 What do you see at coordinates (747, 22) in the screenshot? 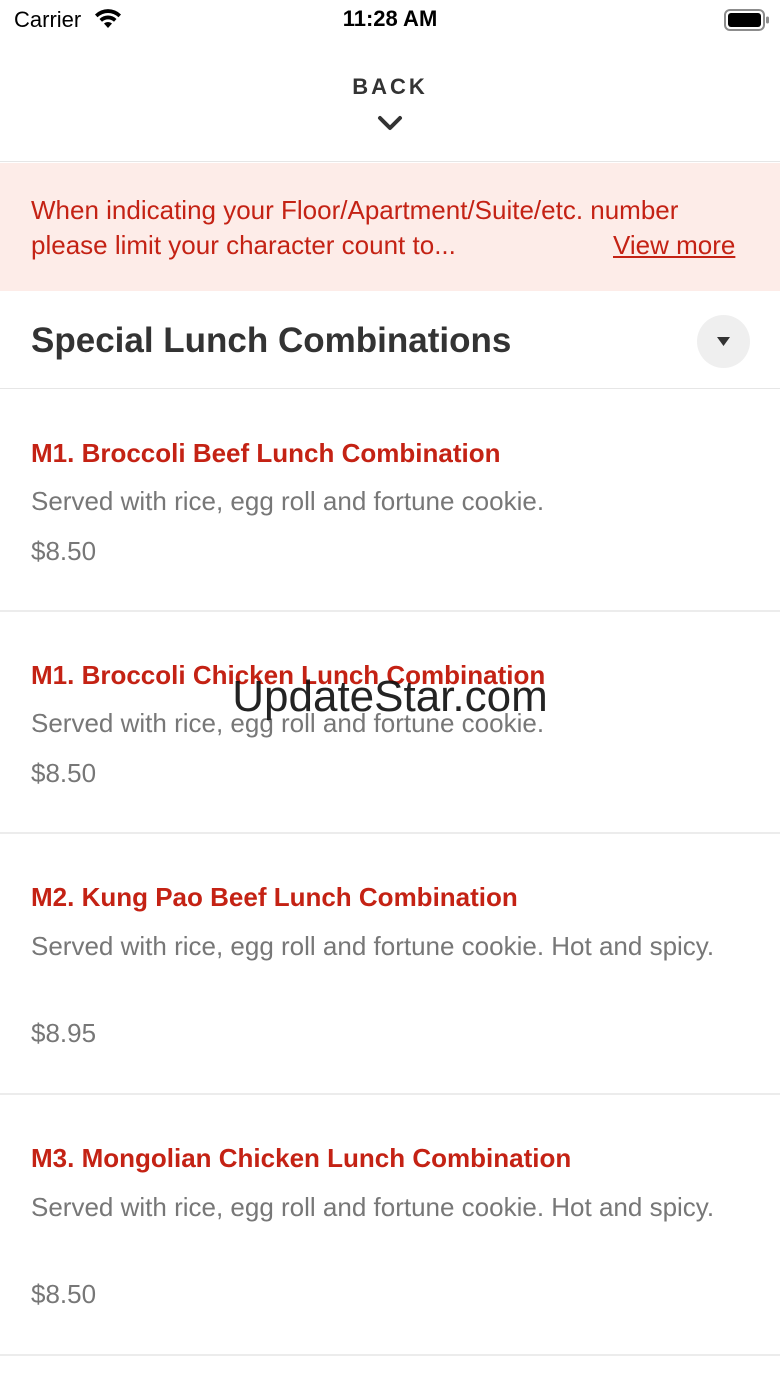
I see `battery-icon` at bounding box center [747, 22].